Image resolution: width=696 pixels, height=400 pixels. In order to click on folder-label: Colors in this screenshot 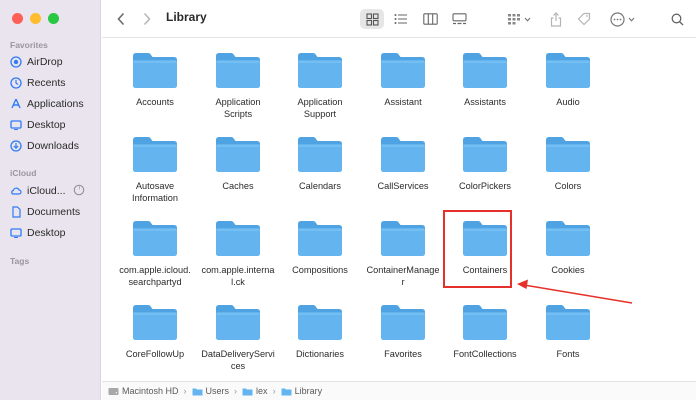, I will do `click(568, 186)`.